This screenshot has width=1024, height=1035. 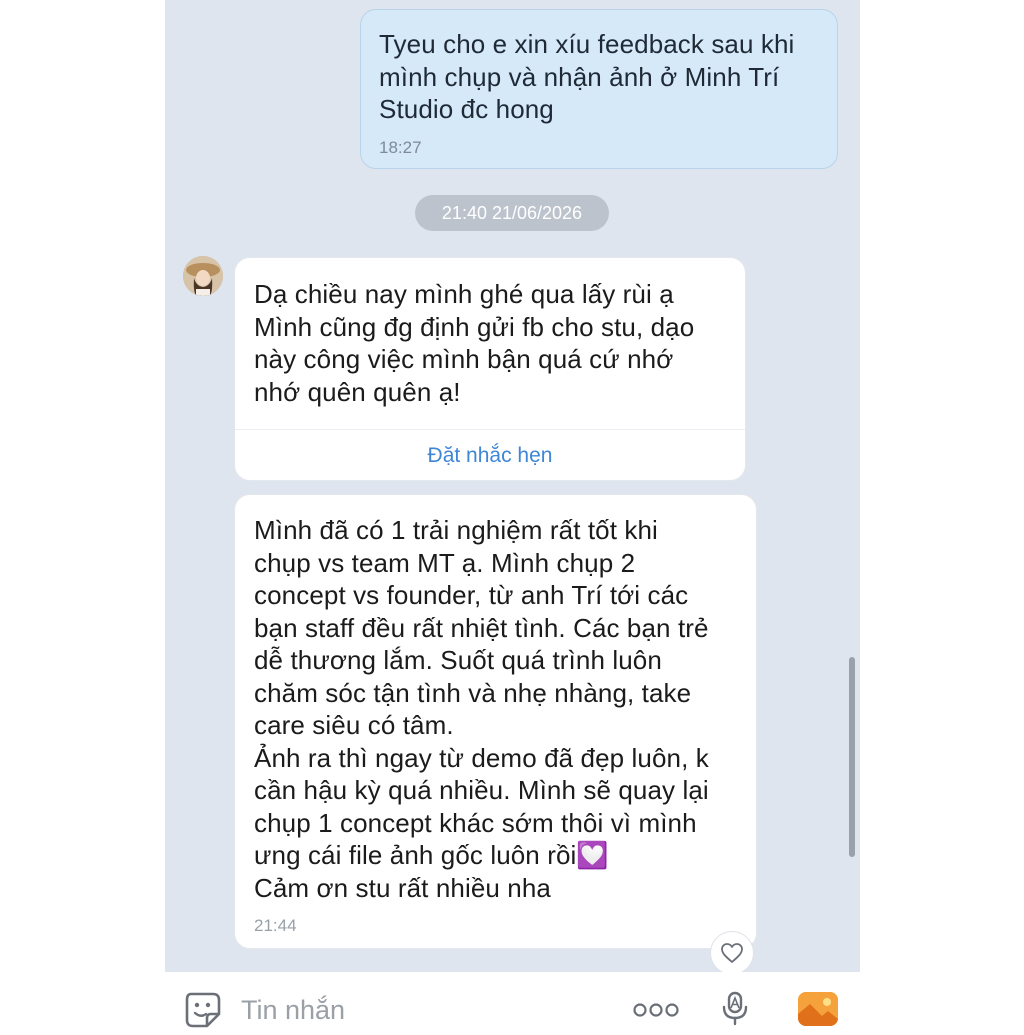 I want to click on set-reminder-link: Đặt nhắc hẹn, so click(x=490, y=455).